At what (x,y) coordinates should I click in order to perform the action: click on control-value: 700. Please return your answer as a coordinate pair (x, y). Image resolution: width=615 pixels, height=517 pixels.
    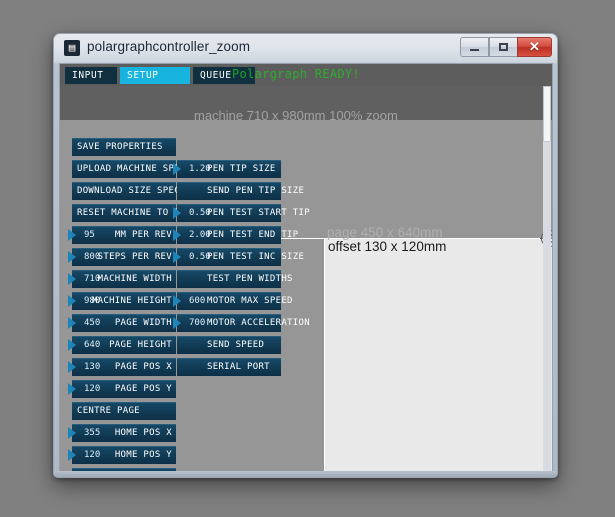
    Looking at the image, I should click on (197, 323).